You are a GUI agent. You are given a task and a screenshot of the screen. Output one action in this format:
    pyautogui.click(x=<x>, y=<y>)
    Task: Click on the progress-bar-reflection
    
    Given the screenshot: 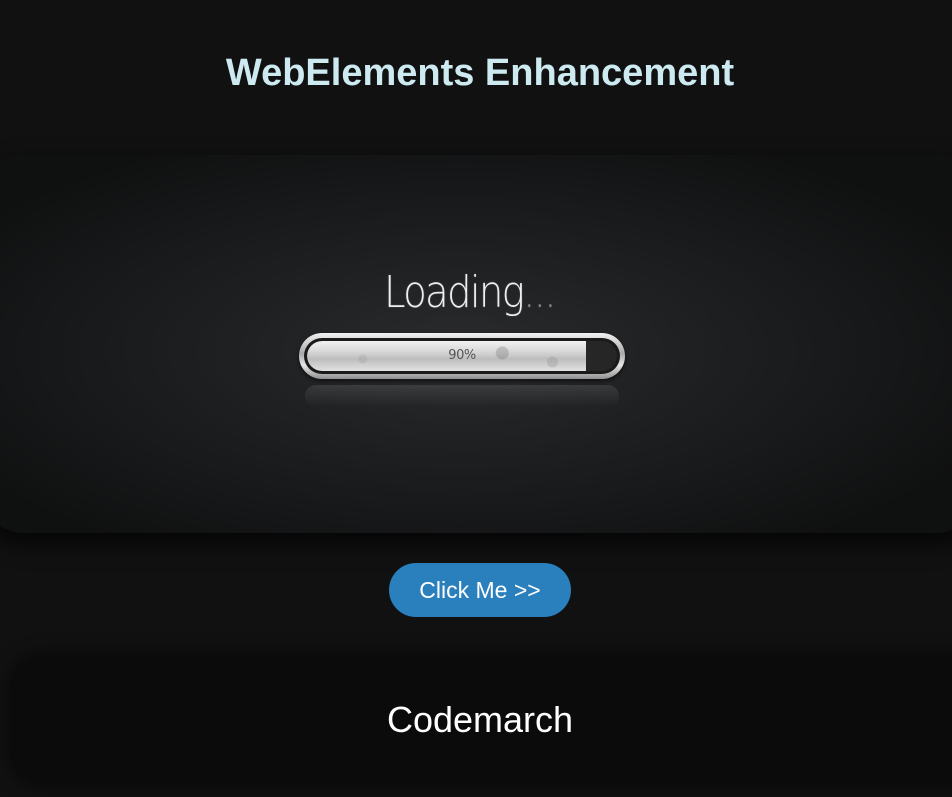 What is the action you would take?
    pyautogui.click(x=462, y=396)
    